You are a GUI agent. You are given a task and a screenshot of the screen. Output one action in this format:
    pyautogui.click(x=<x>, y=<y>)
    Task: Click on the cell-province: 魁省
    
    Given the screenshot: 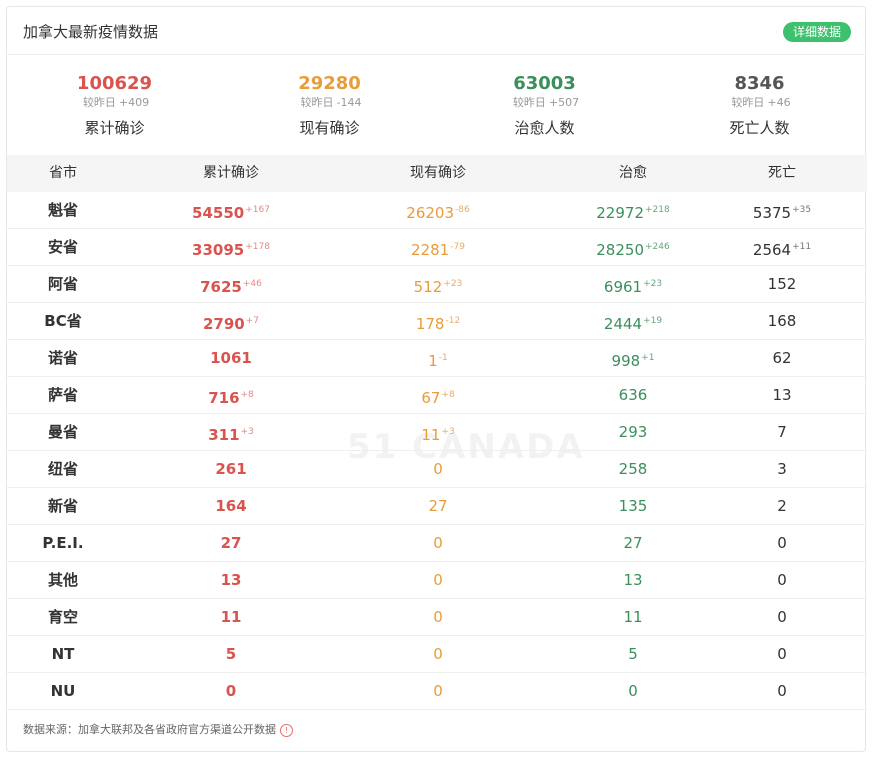 What is the action you would take?
    pyautogui.click(x=63, y=210)
    